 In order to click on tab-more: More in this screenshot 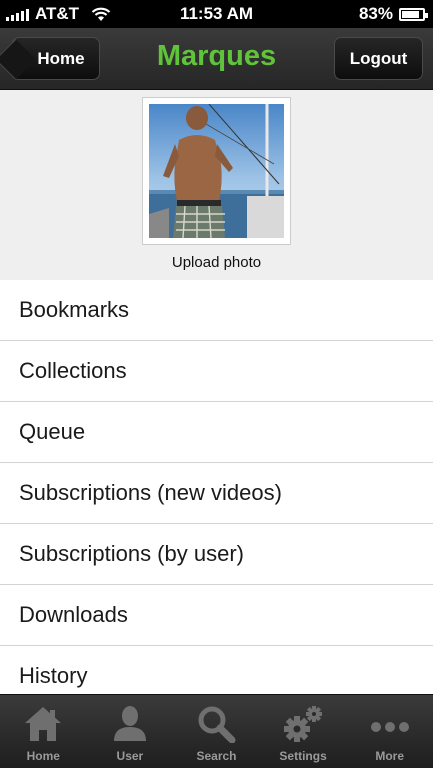, I will do `click(389, 731)`.